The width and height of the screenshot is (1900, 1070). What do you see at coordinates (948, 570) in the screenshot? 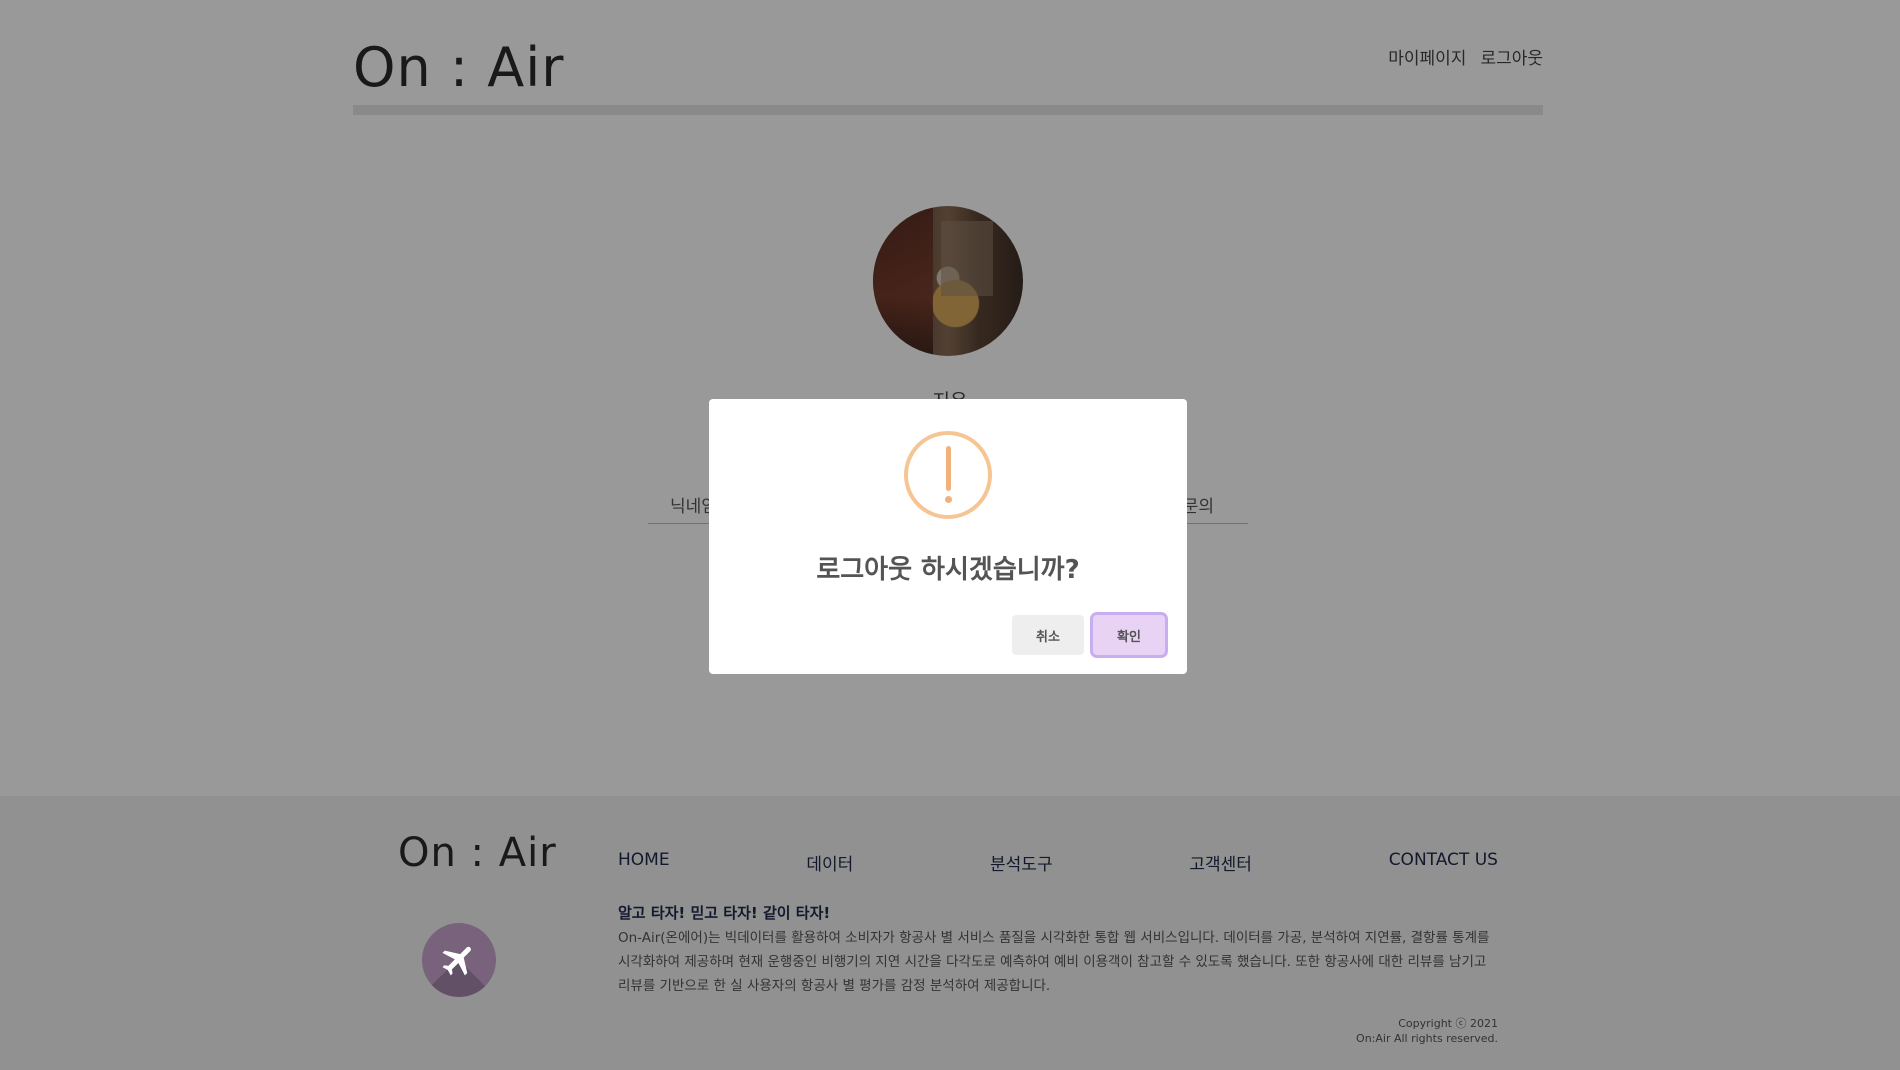
I see `dialog-title: 로그아웃 하시겠습니까?` at bounding box center [948, 570].